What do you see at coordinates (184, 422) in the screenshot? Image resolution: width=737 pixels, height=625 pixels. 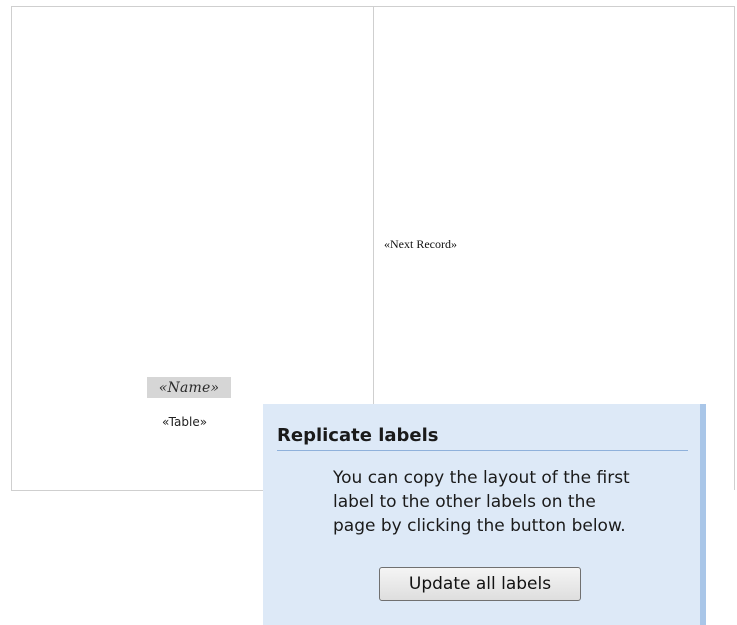 I see `table-merge-field: «Table»` at bounding box center [184, 422].